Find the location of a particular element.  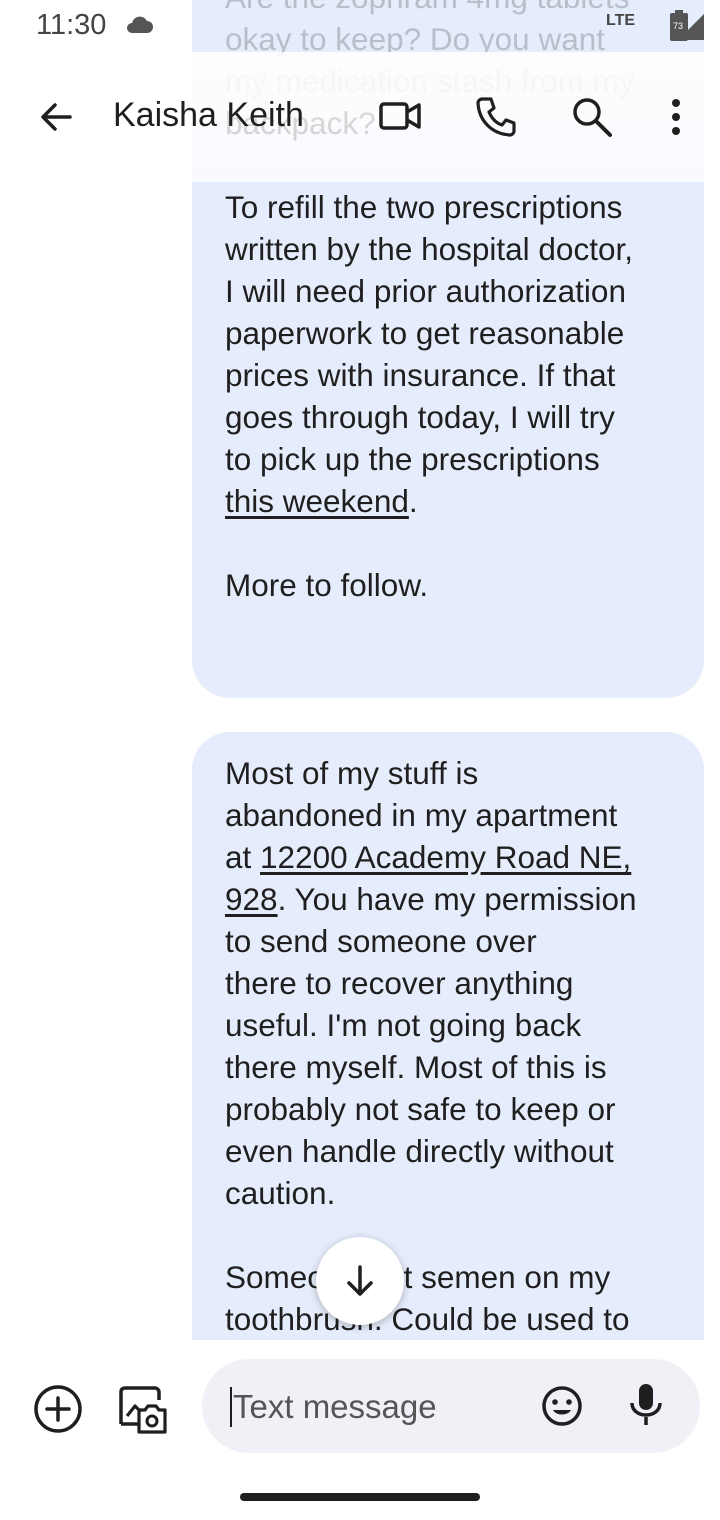

battery-level: 73 is located at coordinates (678, 26).